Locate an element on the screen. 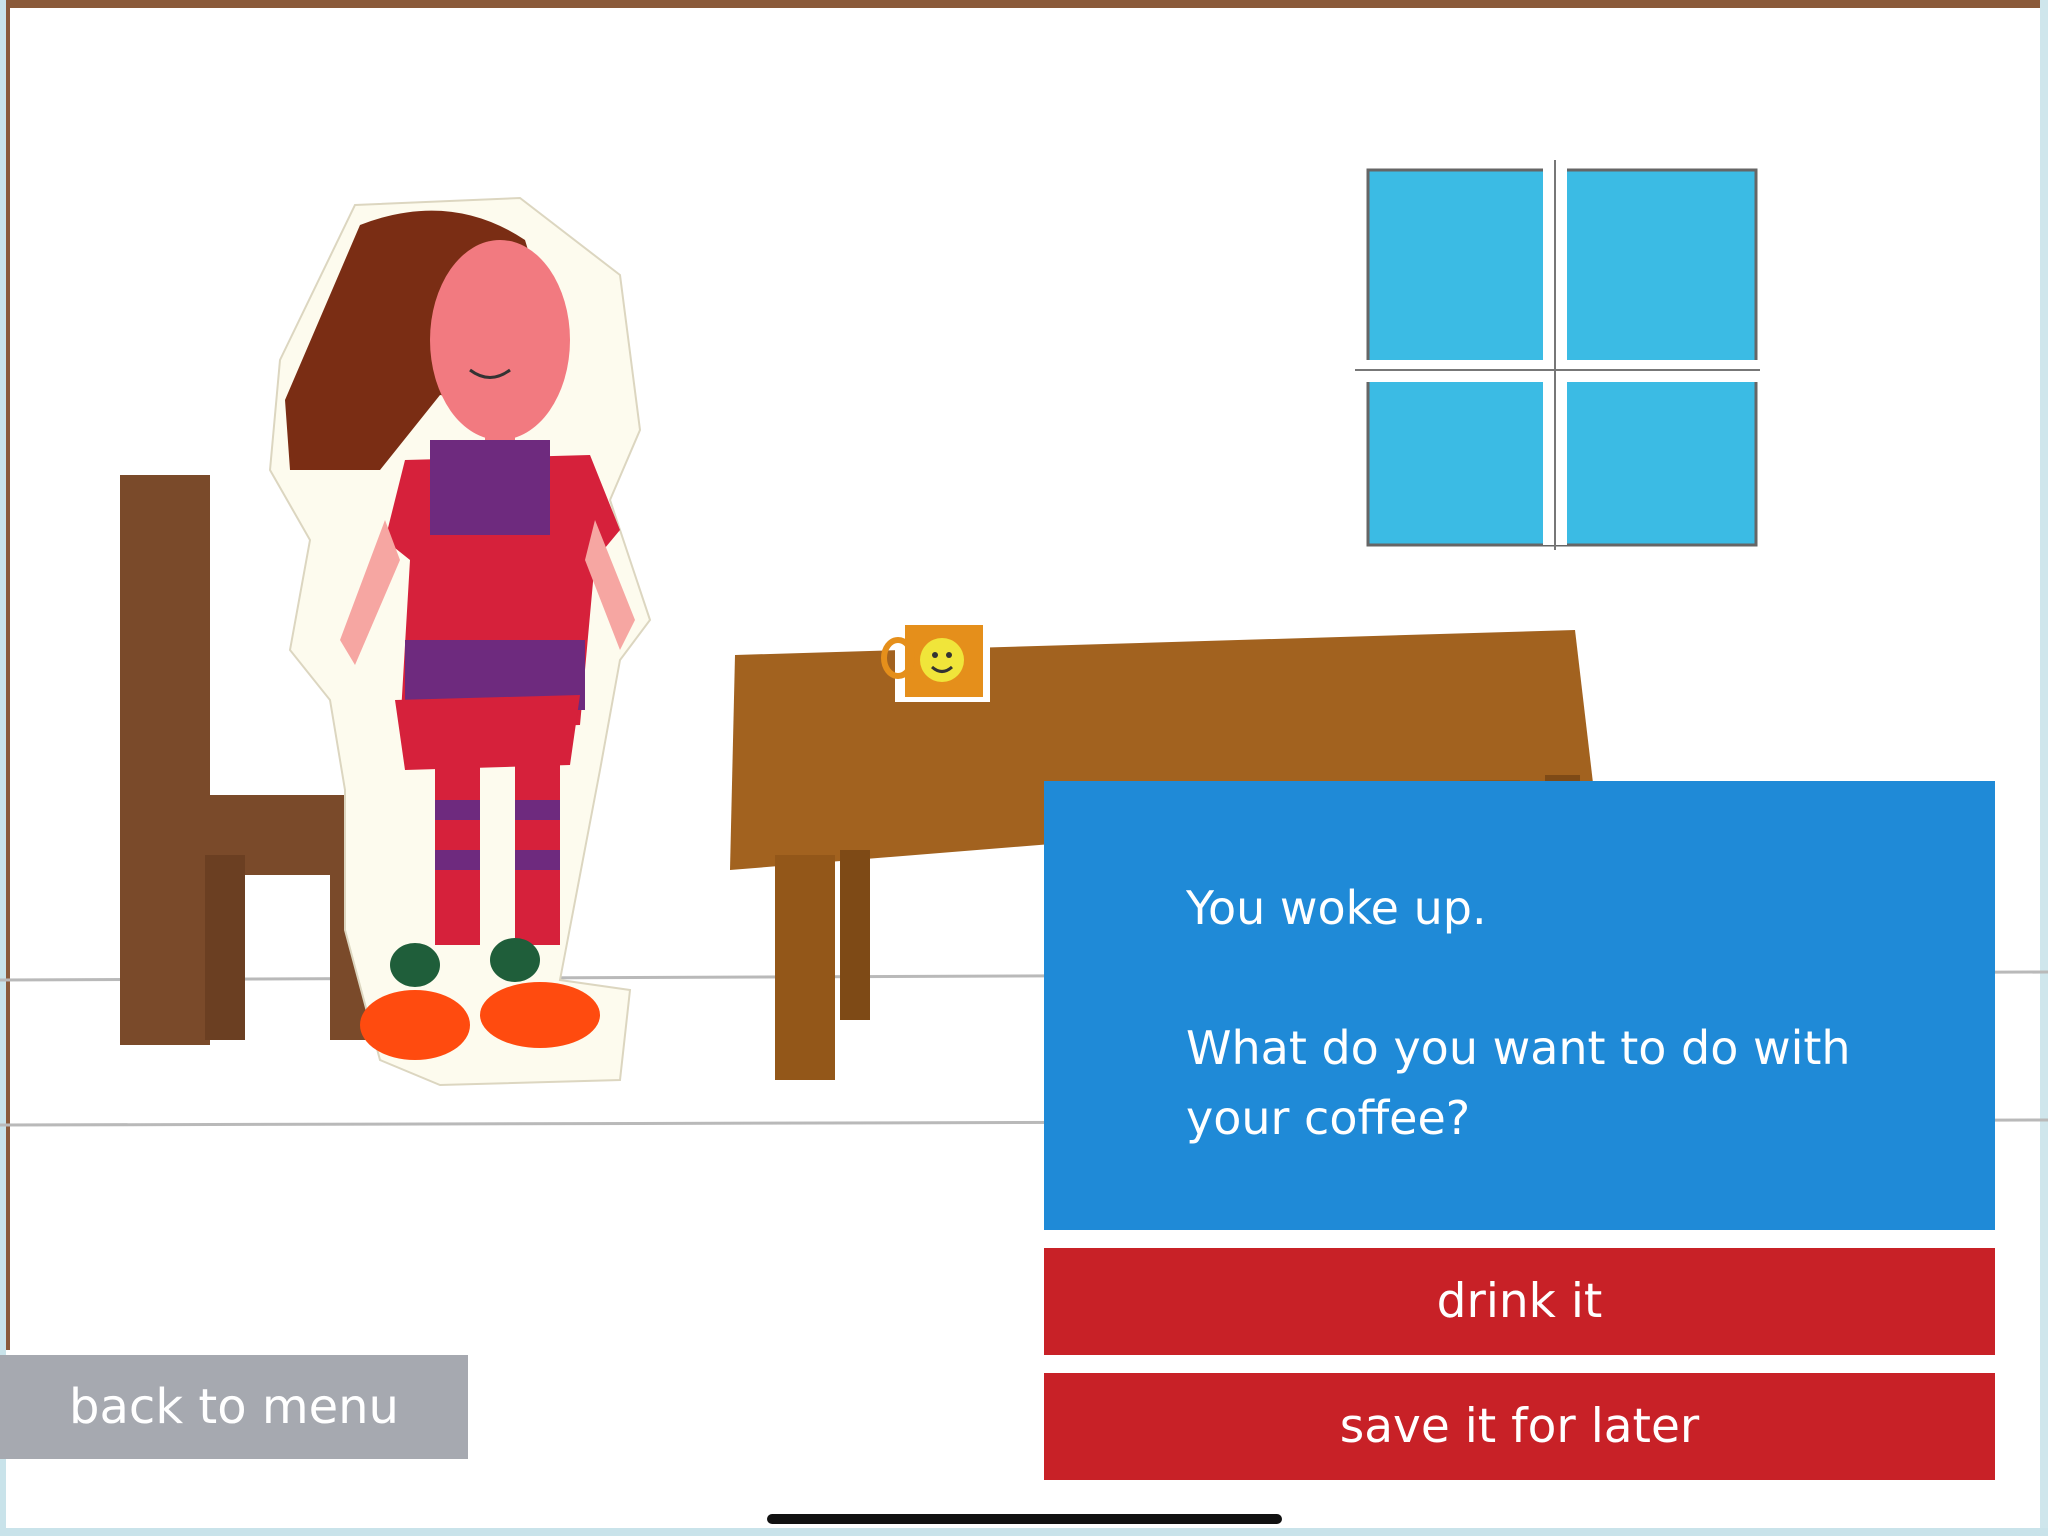 The height and width of the screenshot is (1536, 2048). girl-character-icon is located at coordinates (460, 641).